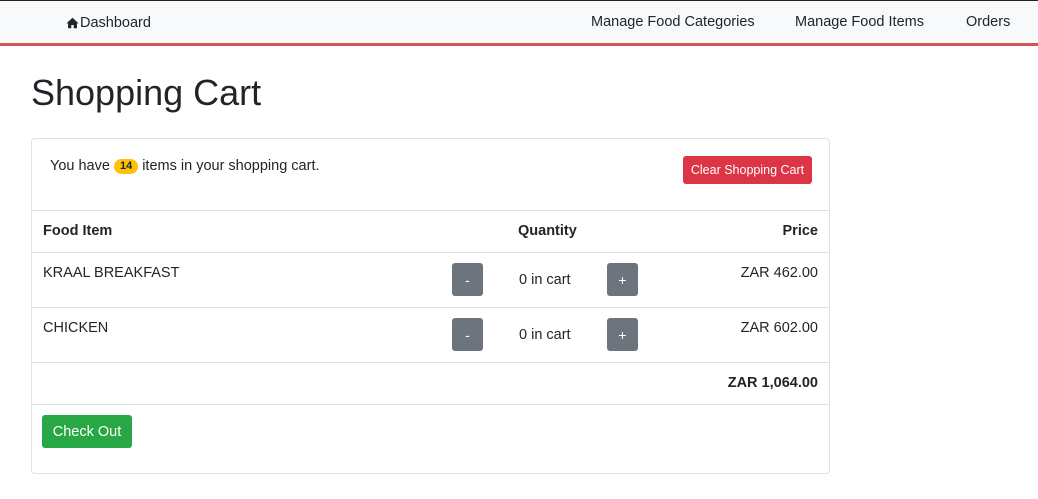  What do you see at coordinates (800, 231) in the screenshot?
I see `header-price: Price` at bounding box center [800, 231].